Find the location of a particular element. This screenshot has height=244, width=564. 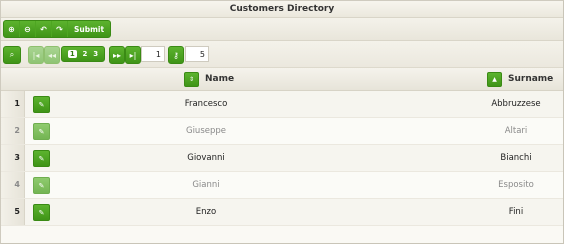

undo-icon: ↶ is located at coordinates (43, 29).